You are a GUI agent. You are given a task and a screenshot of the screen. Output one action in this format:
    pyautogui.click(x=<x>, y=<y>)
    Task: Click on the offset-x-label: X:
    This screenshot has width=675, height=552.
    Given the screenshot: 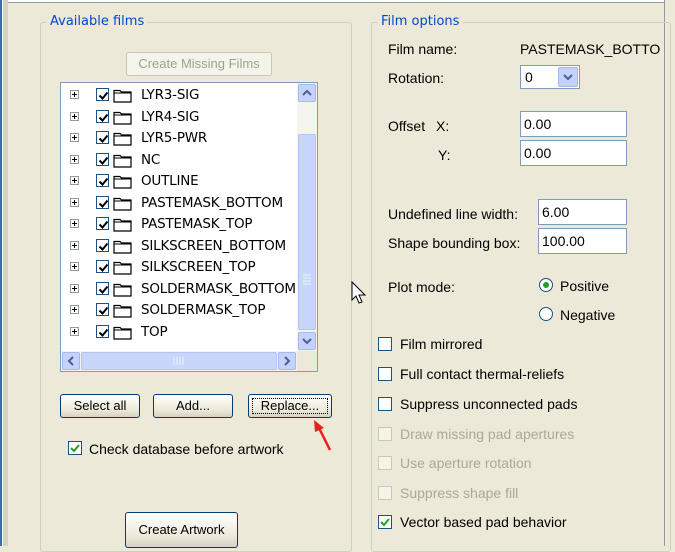 What is the action you would take?
    pyautogui.click(x=443, y=126)
    